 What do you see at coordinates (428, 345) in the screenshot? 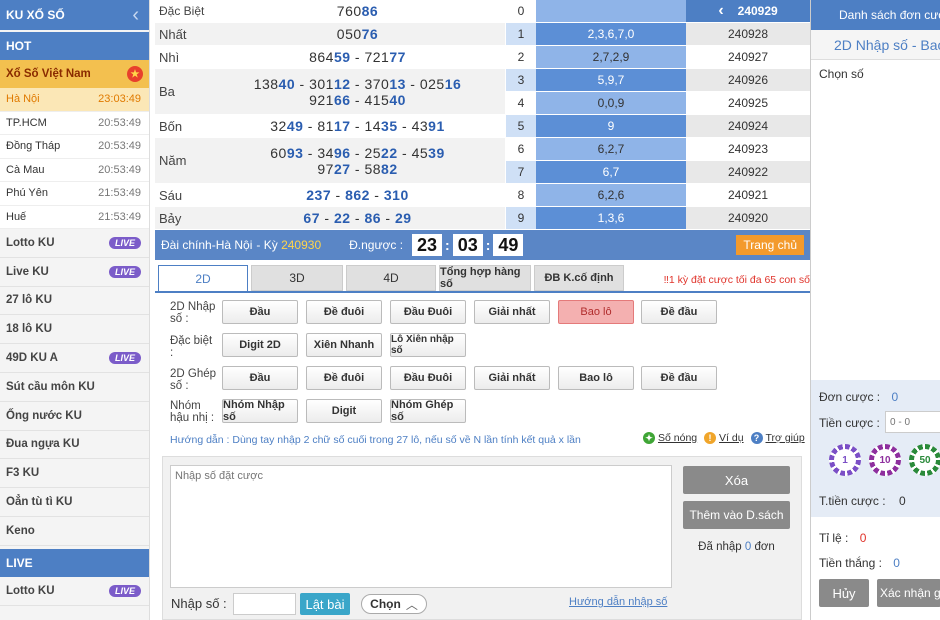
I see `option-button: Lô Xiên nhập số` at bounding box center [428, 345].